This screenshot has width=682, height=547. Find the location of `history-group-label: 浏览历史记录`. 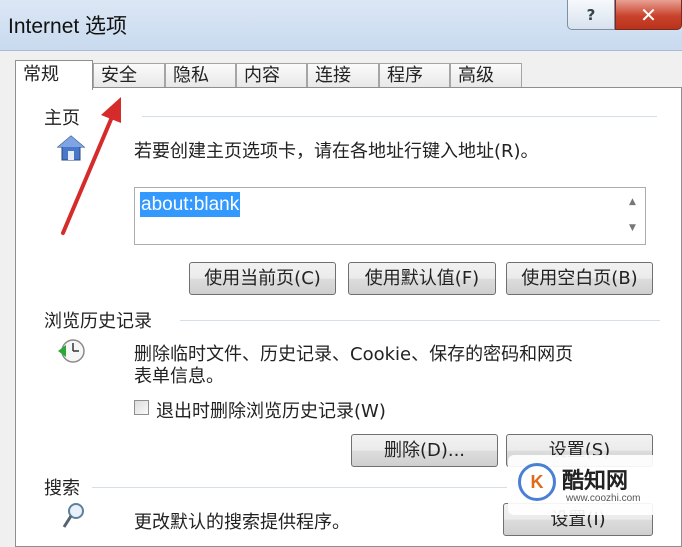

history-group-label: 浏览历史记录 is located at coordinates (98, 321).